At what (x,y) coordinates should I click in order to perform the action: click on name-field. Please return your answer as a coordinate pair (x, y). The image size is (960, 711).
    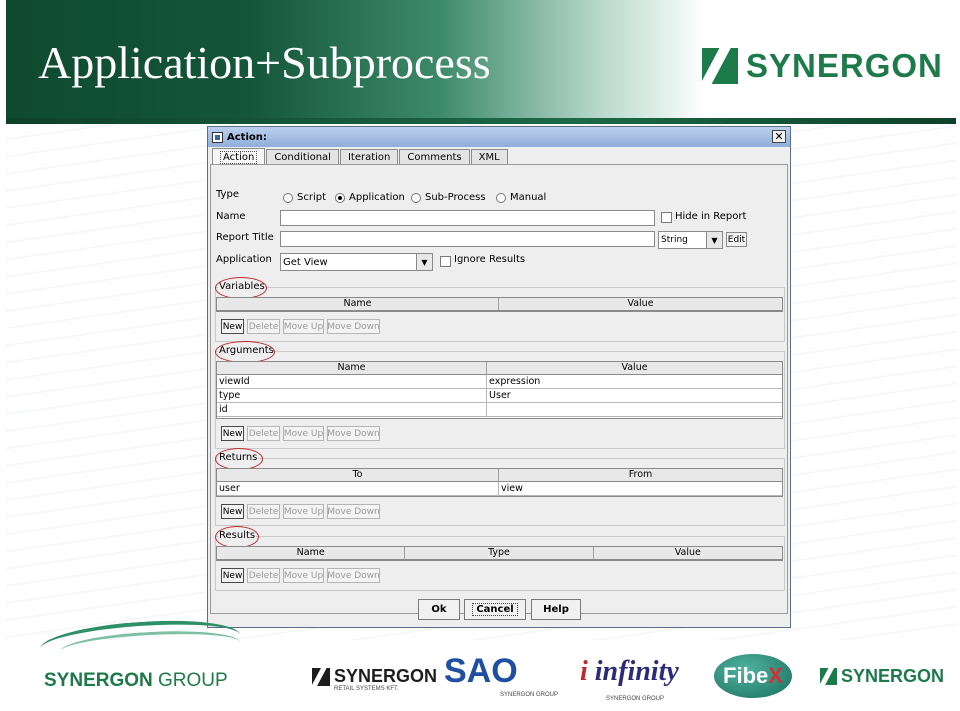
    Looking at the image, I should click on (467, 218).